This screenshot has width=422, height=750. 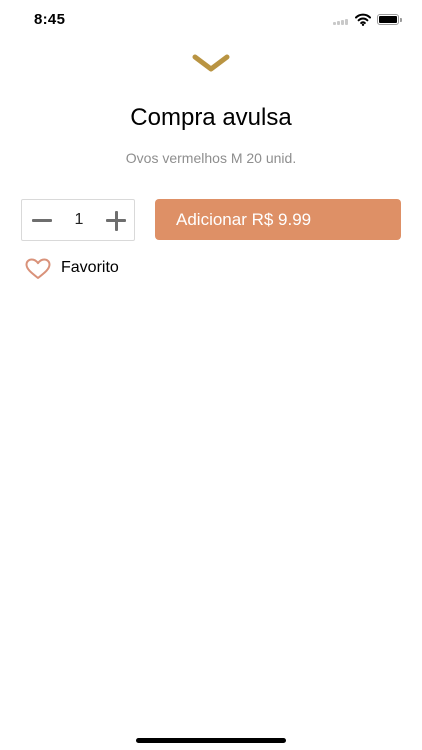 What do you see at coordinates (211, 158) in the screenshot?
I see `product-name: Ovos vermelhos M 20 unid.` at bounding box center [211, 158].